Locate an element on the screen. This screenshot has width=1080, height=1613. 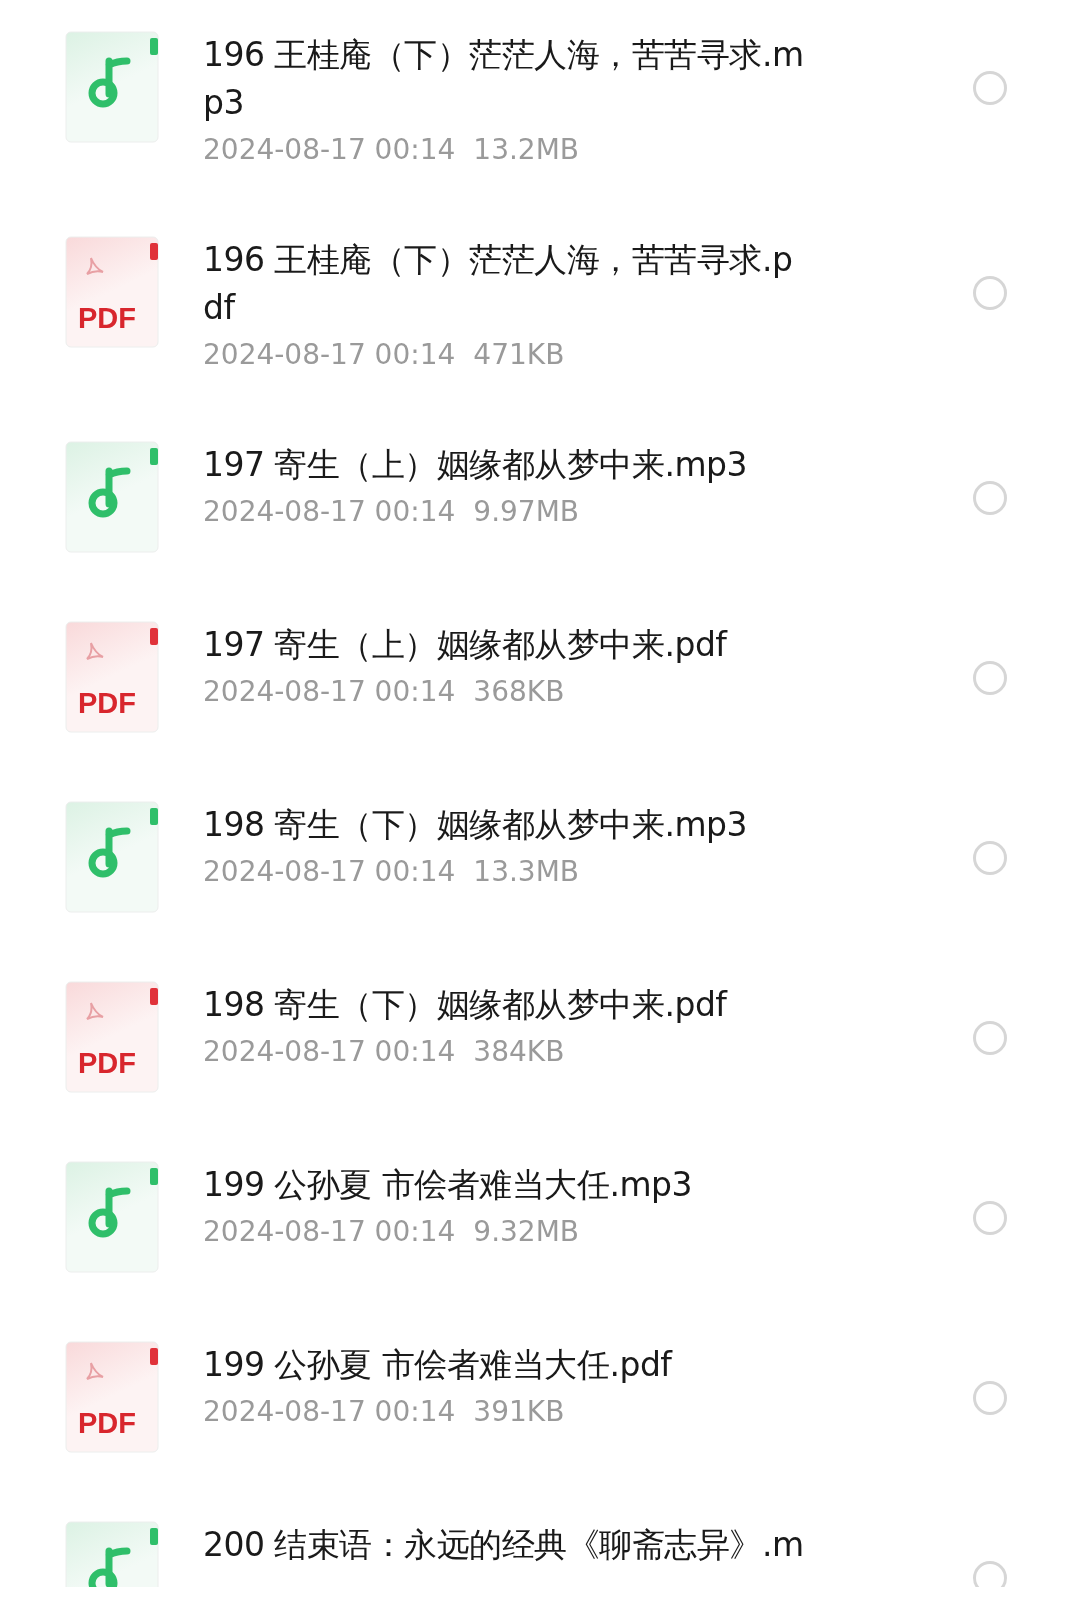
file-name: 196 王桂庵（下）茫茫人海，苦苦寻求.m p3 is located at coordinates (504, 79).